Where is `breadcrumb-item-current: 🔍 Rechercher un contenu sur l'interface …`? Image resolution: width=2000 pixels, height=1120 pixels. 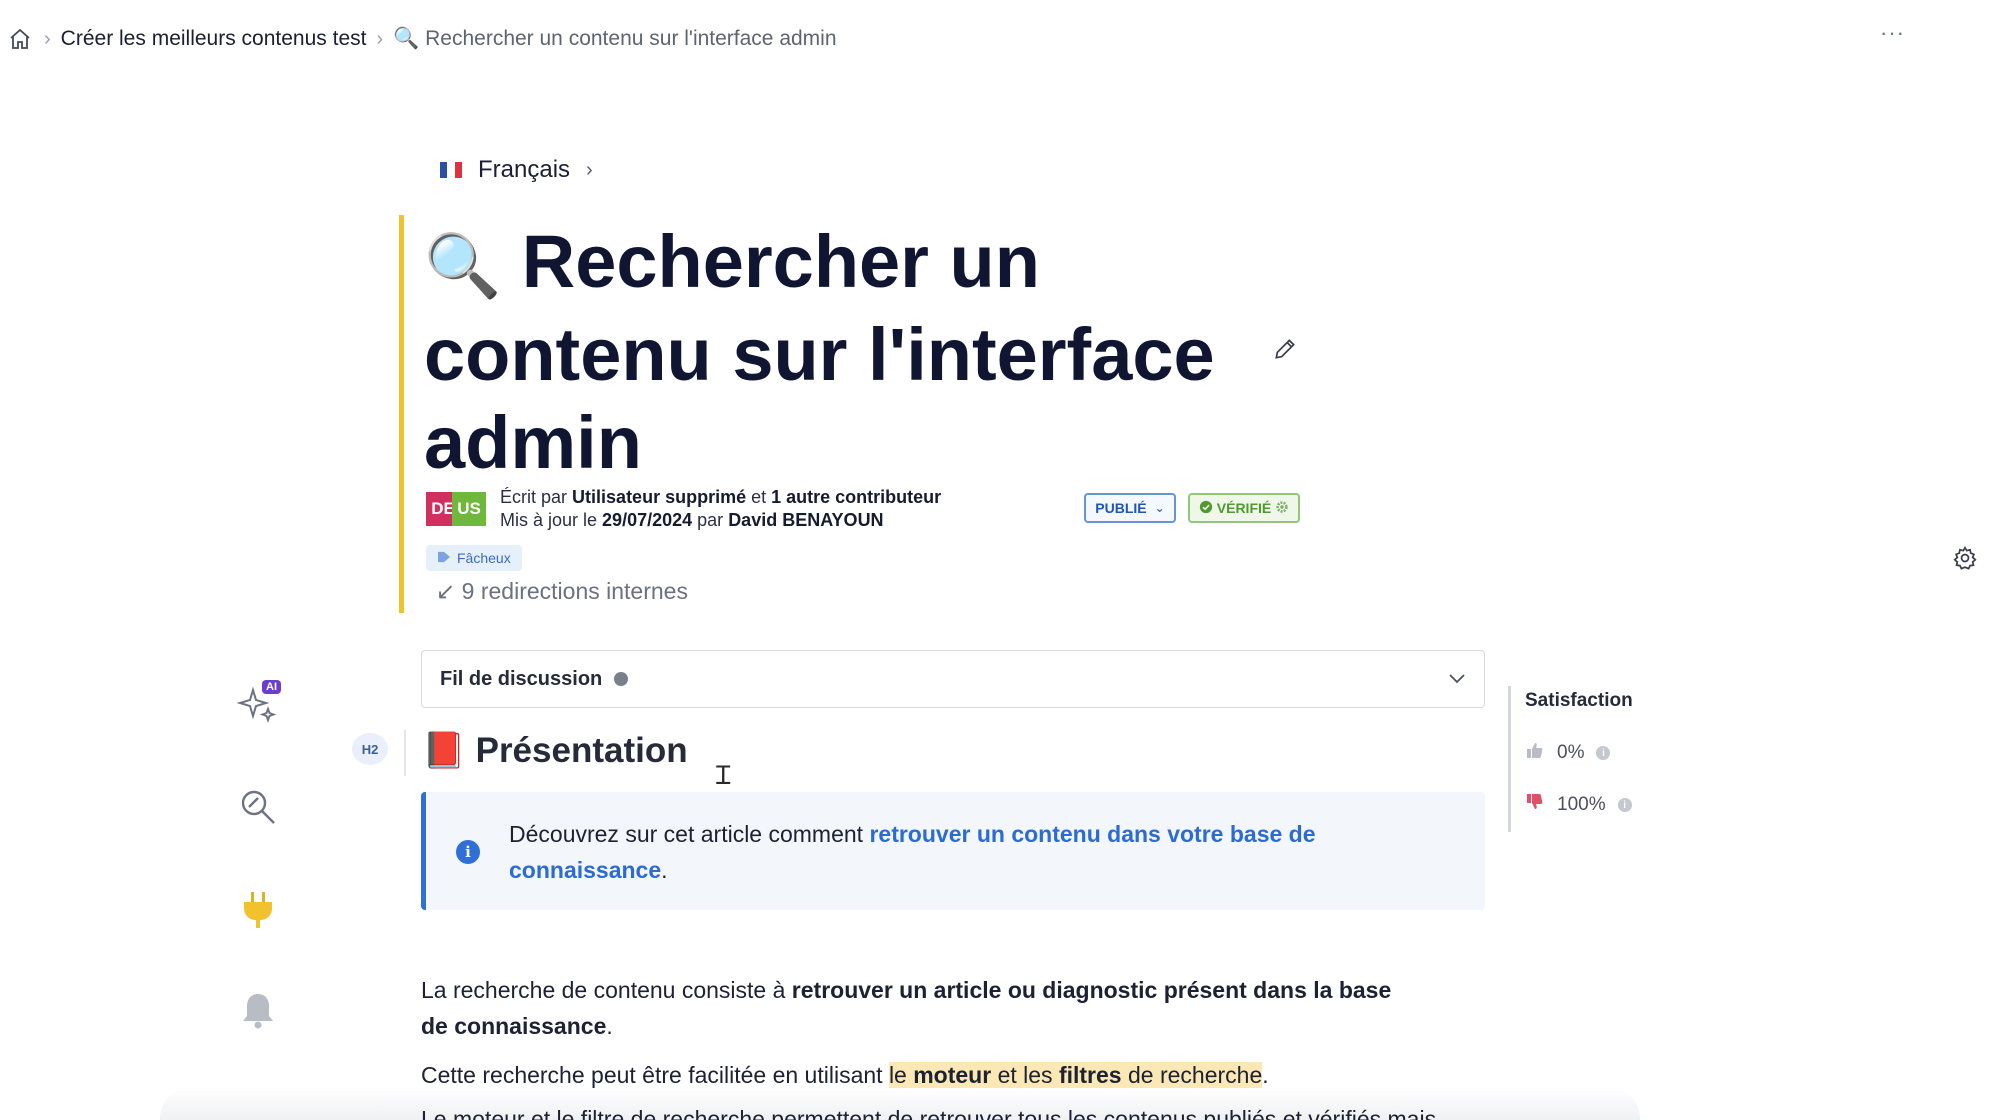
breadcrumb-item-current: 🔍 Rechercher un contenu sur l'interface … is located at coordinates (615, 38).